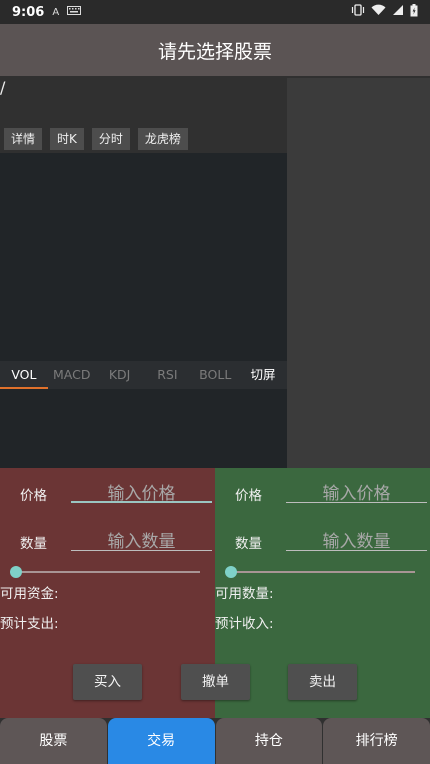 This screenshot has height=764, width=430. What do you see at coordinates (244, 594) in the screenshot?
I see `available-qty-label: 可用数量:` at bounding box center [244, 594].